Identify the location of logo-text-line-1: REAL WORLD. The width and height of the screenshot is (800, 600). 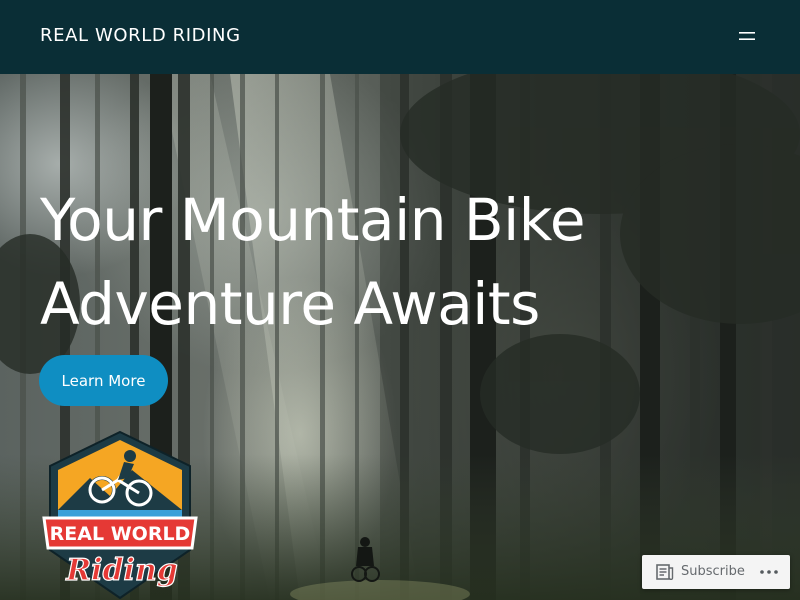
(120, 534).